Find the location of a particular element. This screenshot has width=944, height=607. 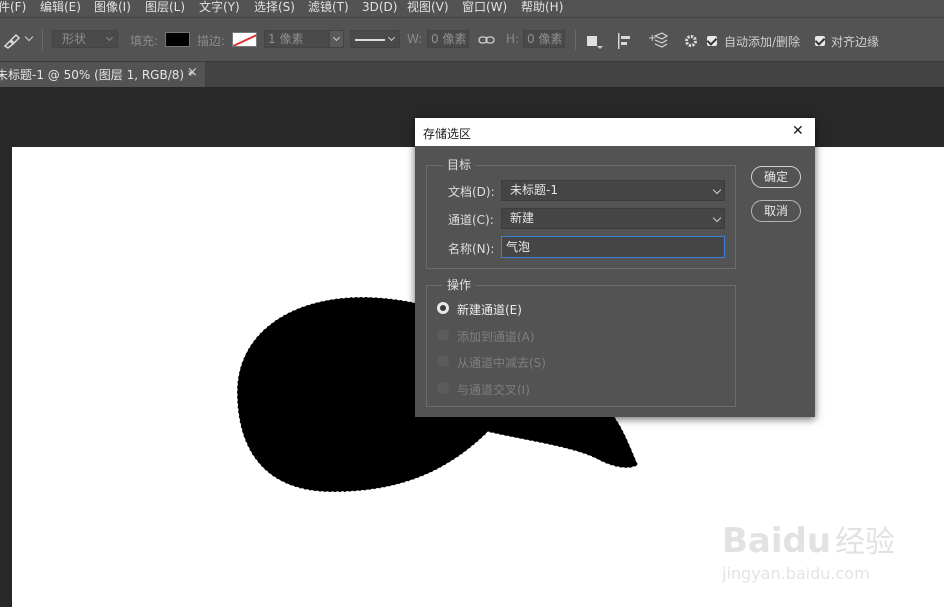

fill-swatch is located at coordinates (177, 39).